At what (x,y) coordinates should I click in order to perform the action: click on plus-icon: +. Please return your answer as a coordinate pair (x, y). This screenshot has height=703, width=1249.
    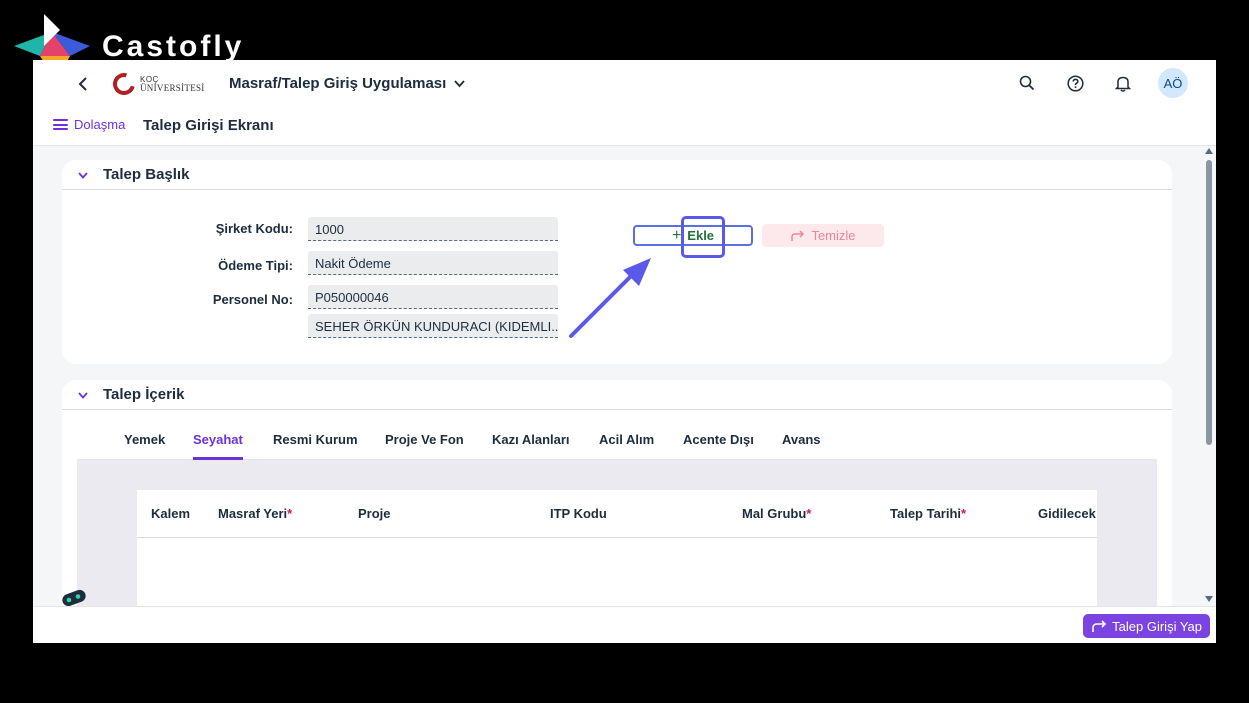
    Looking at the image, I should click on (676, 235).